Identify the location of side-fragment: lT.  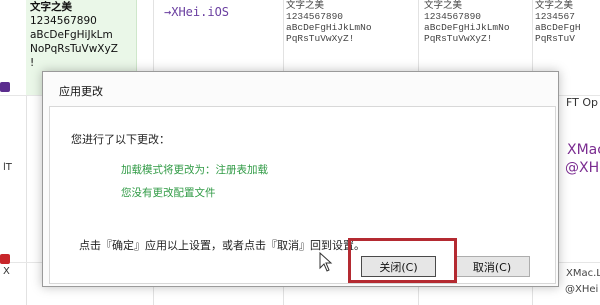
(7, 167).